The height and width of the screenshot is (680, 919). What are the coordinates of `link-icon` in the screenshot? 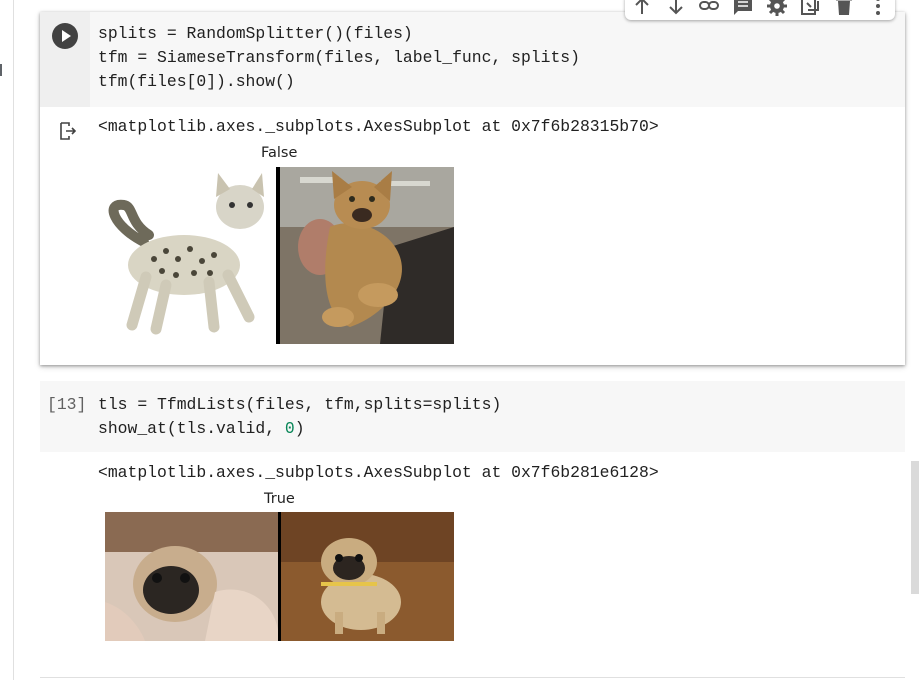 It's located at (709, 9).